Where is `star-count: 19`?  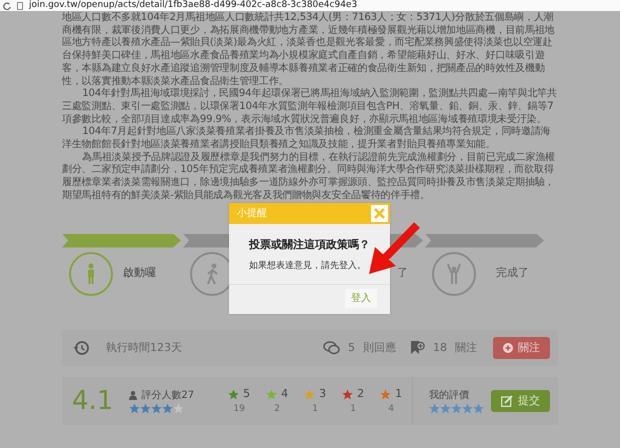
star-count: 19 is located at coordinates (239, 409).